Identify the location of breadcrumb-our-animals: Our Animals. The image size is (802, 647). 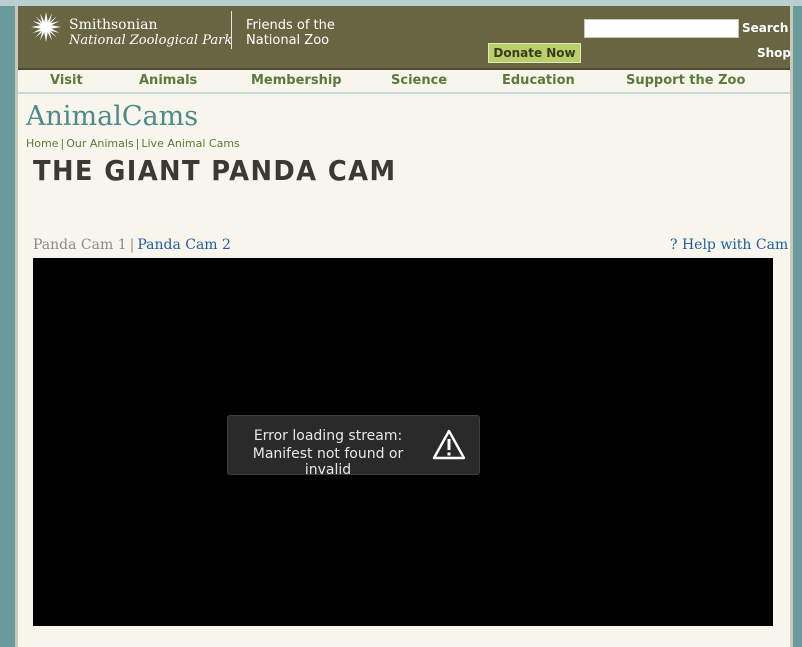
(99, 143).